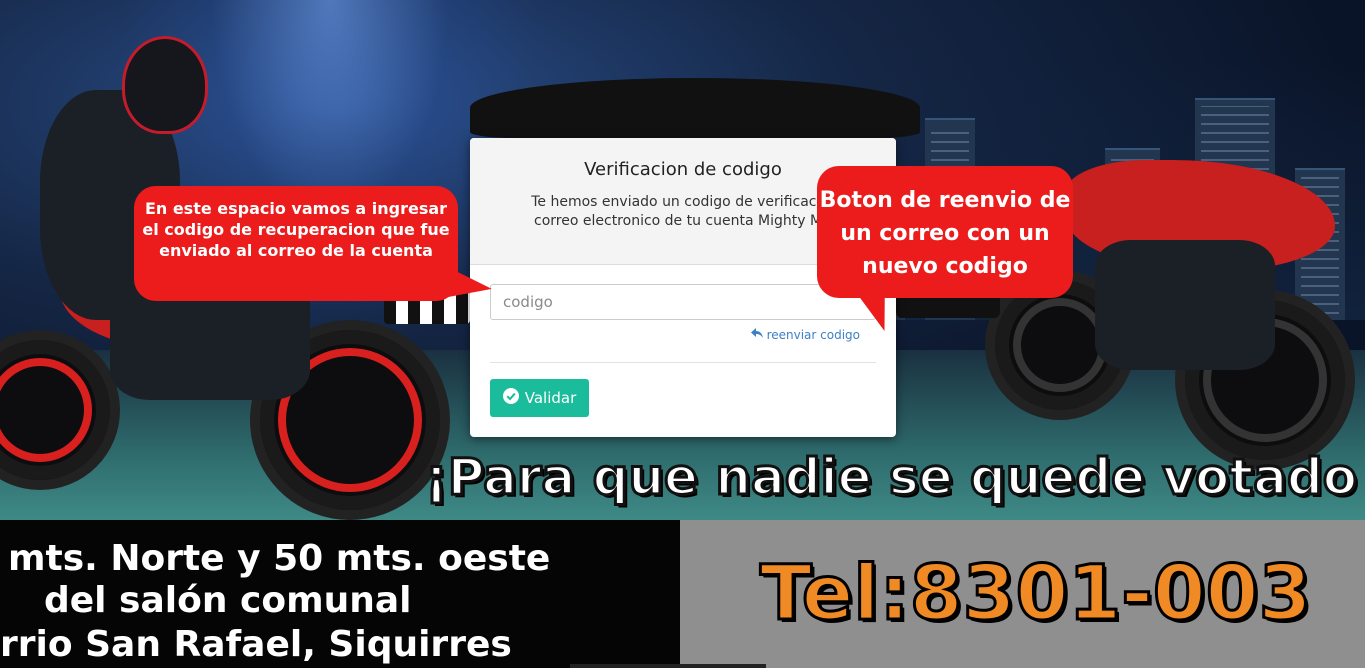 This screenshot has height=668, width=1365. Describe the element at coordinates (890, 477) in the screenshot. I see `slogan-text: ¡Para que nadie se quede votado` at that location.